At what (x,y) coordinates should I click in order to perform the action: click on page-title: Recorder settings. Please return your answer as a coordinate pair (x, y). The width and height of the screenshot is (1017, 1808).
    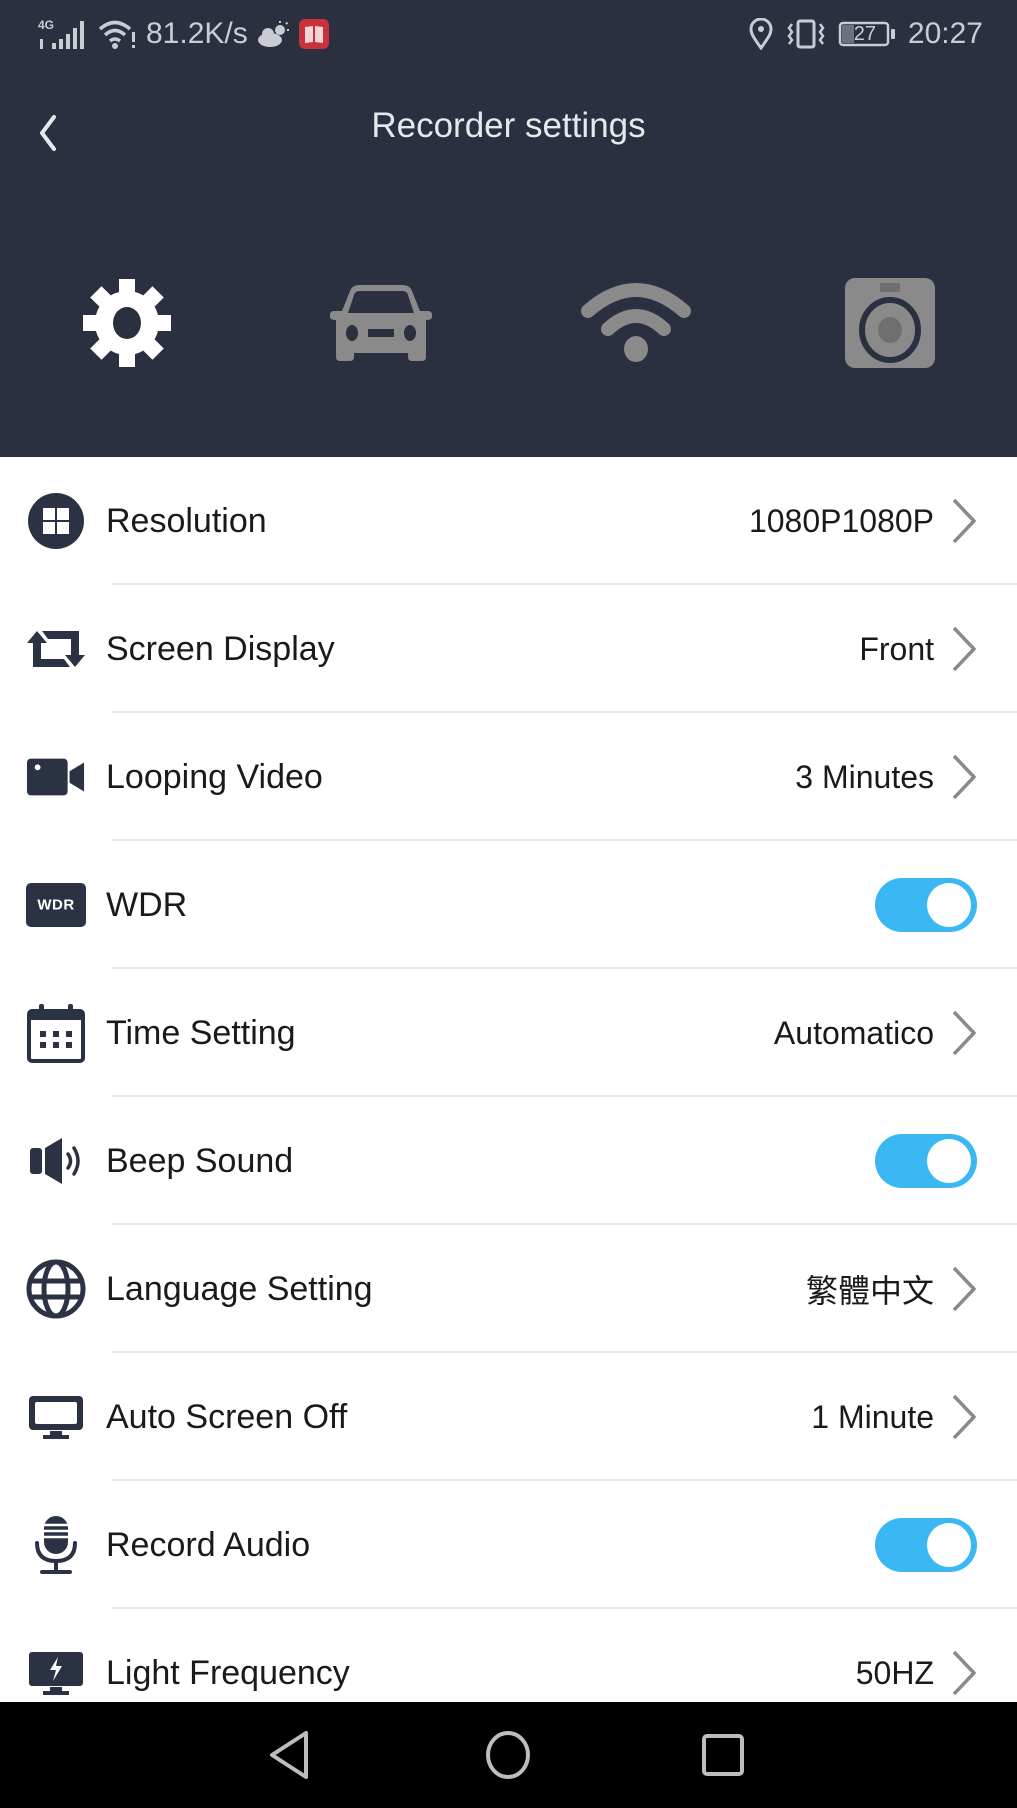
    Looking at the image, I should click on (508, 125).